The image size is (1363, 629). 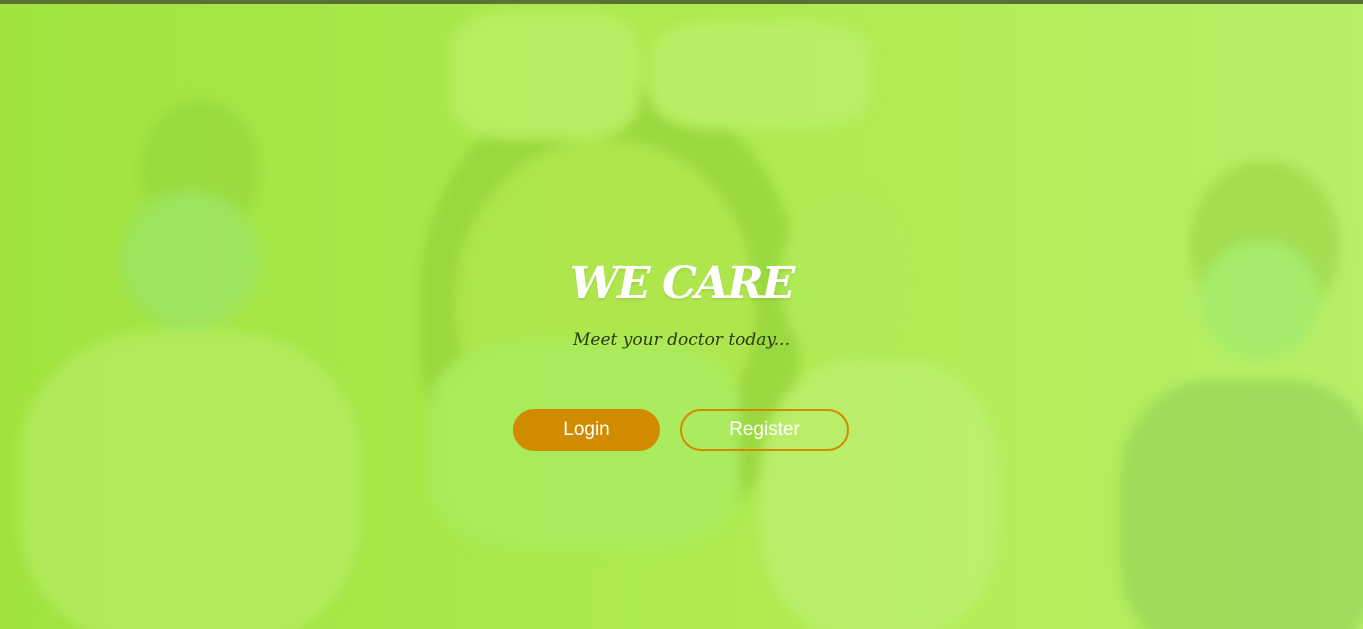 I want to click on login-button-label: Login, so click(x=586, y=429).